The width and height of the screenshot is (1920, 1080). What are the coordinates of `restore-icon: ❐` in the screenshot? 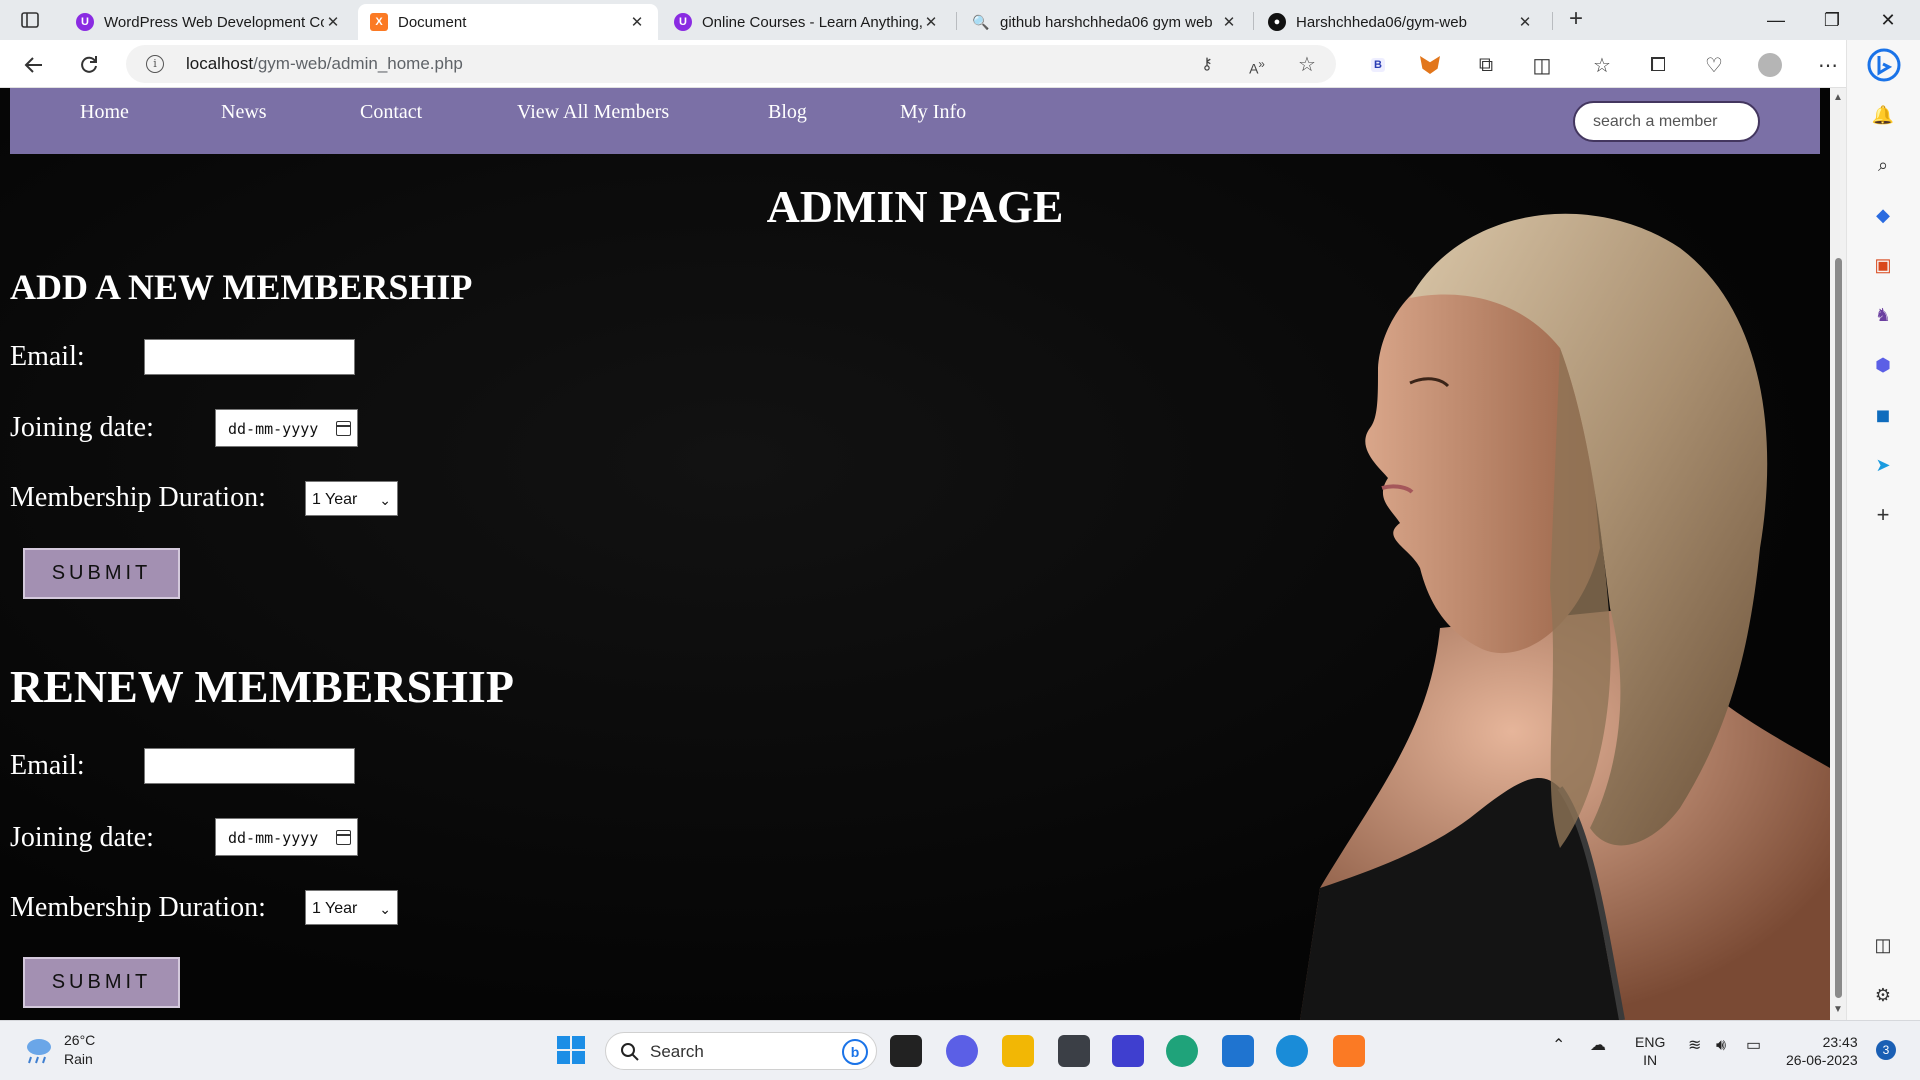 It's located at (1832, 20).